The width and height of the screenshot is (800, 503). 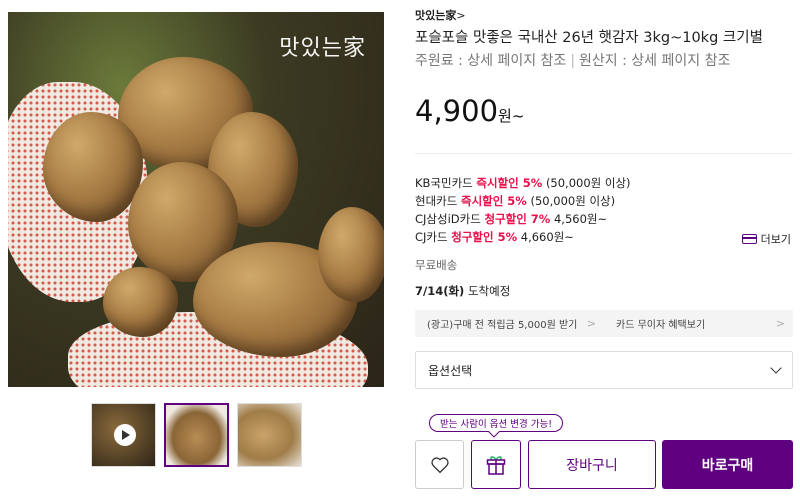 I want to click on divider, so click(x=604, y=153).